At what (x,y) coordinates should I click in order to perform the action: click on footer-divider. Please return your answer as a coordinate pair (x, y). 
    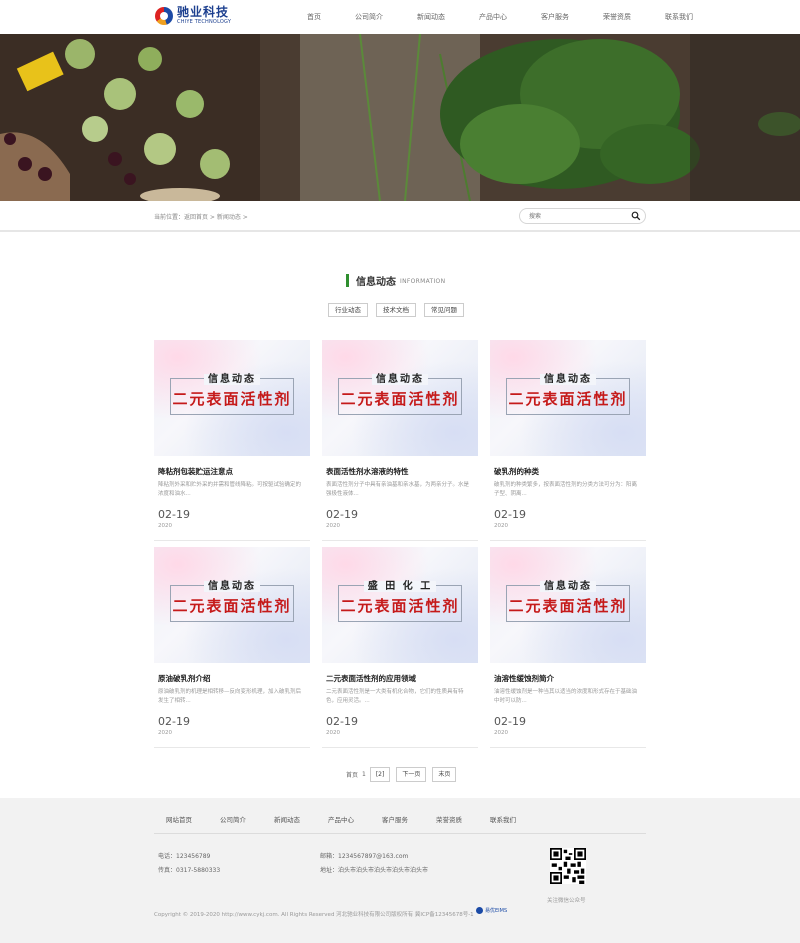
    Looking at the image, I should click on (400, 833).